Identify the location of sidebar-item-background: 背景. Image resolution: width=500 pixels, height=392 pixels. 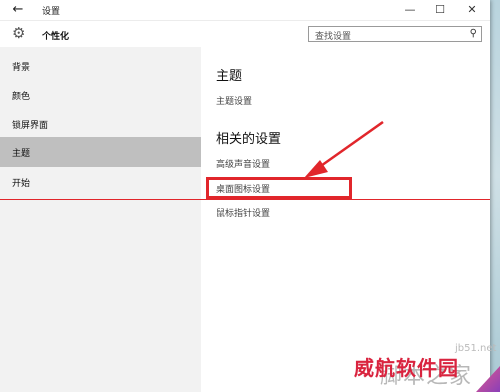
(100, 66).